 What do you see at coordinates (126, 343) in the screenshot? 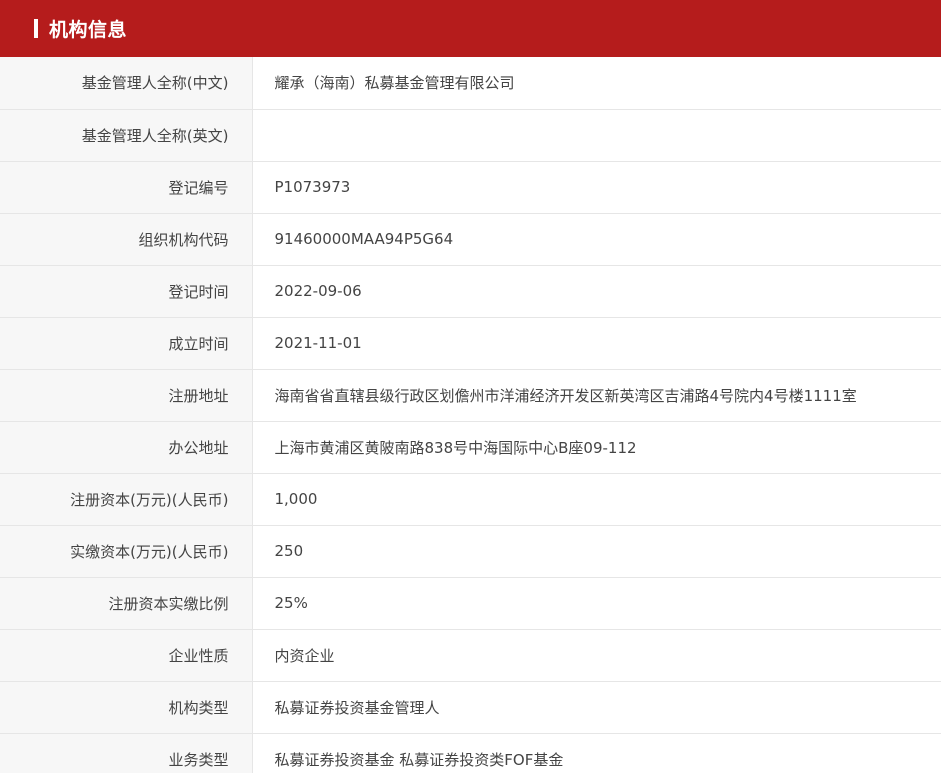
I see `row-label: 成立时间` at bounding box center [126, 343].